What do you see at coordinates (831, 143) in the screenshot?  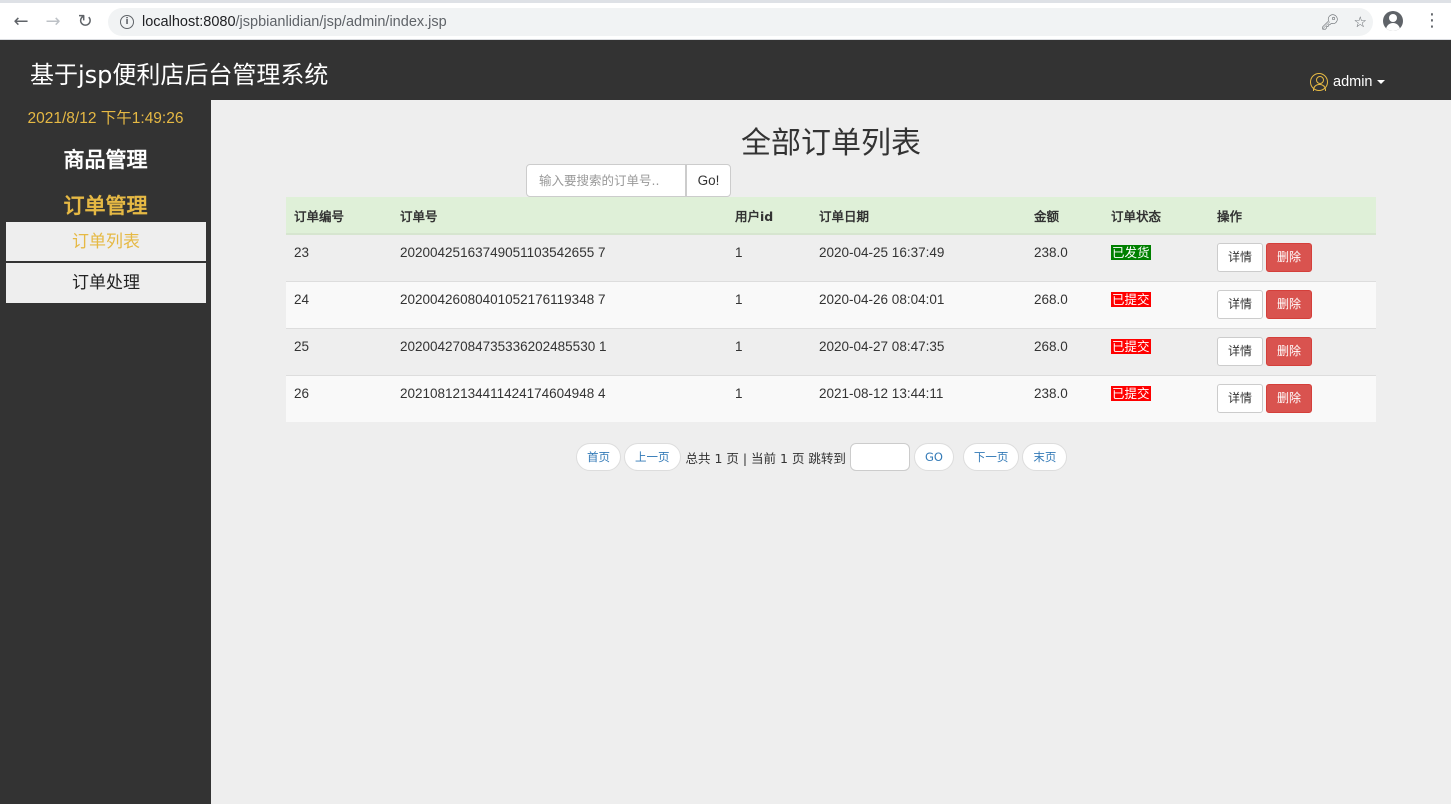 I see `page-title: 全部订单列表` at bounding box center [831, 143].